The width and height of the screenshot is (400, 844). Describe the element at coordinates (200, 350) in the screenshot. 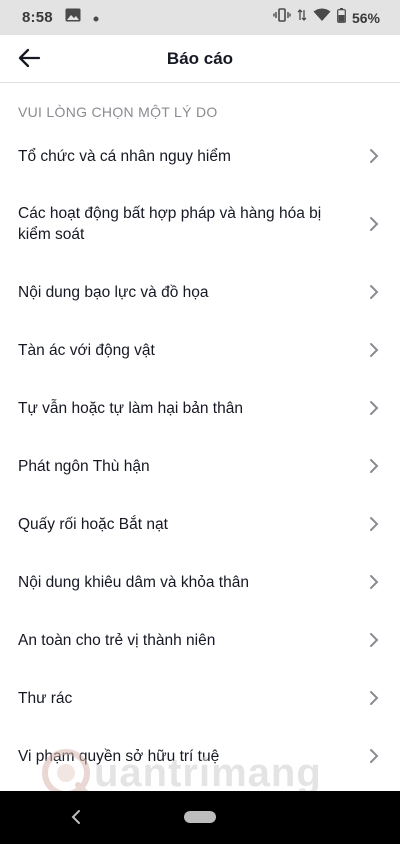

I see `reason-item-animal-cruelty: Tàn ác với động vật` at that location.